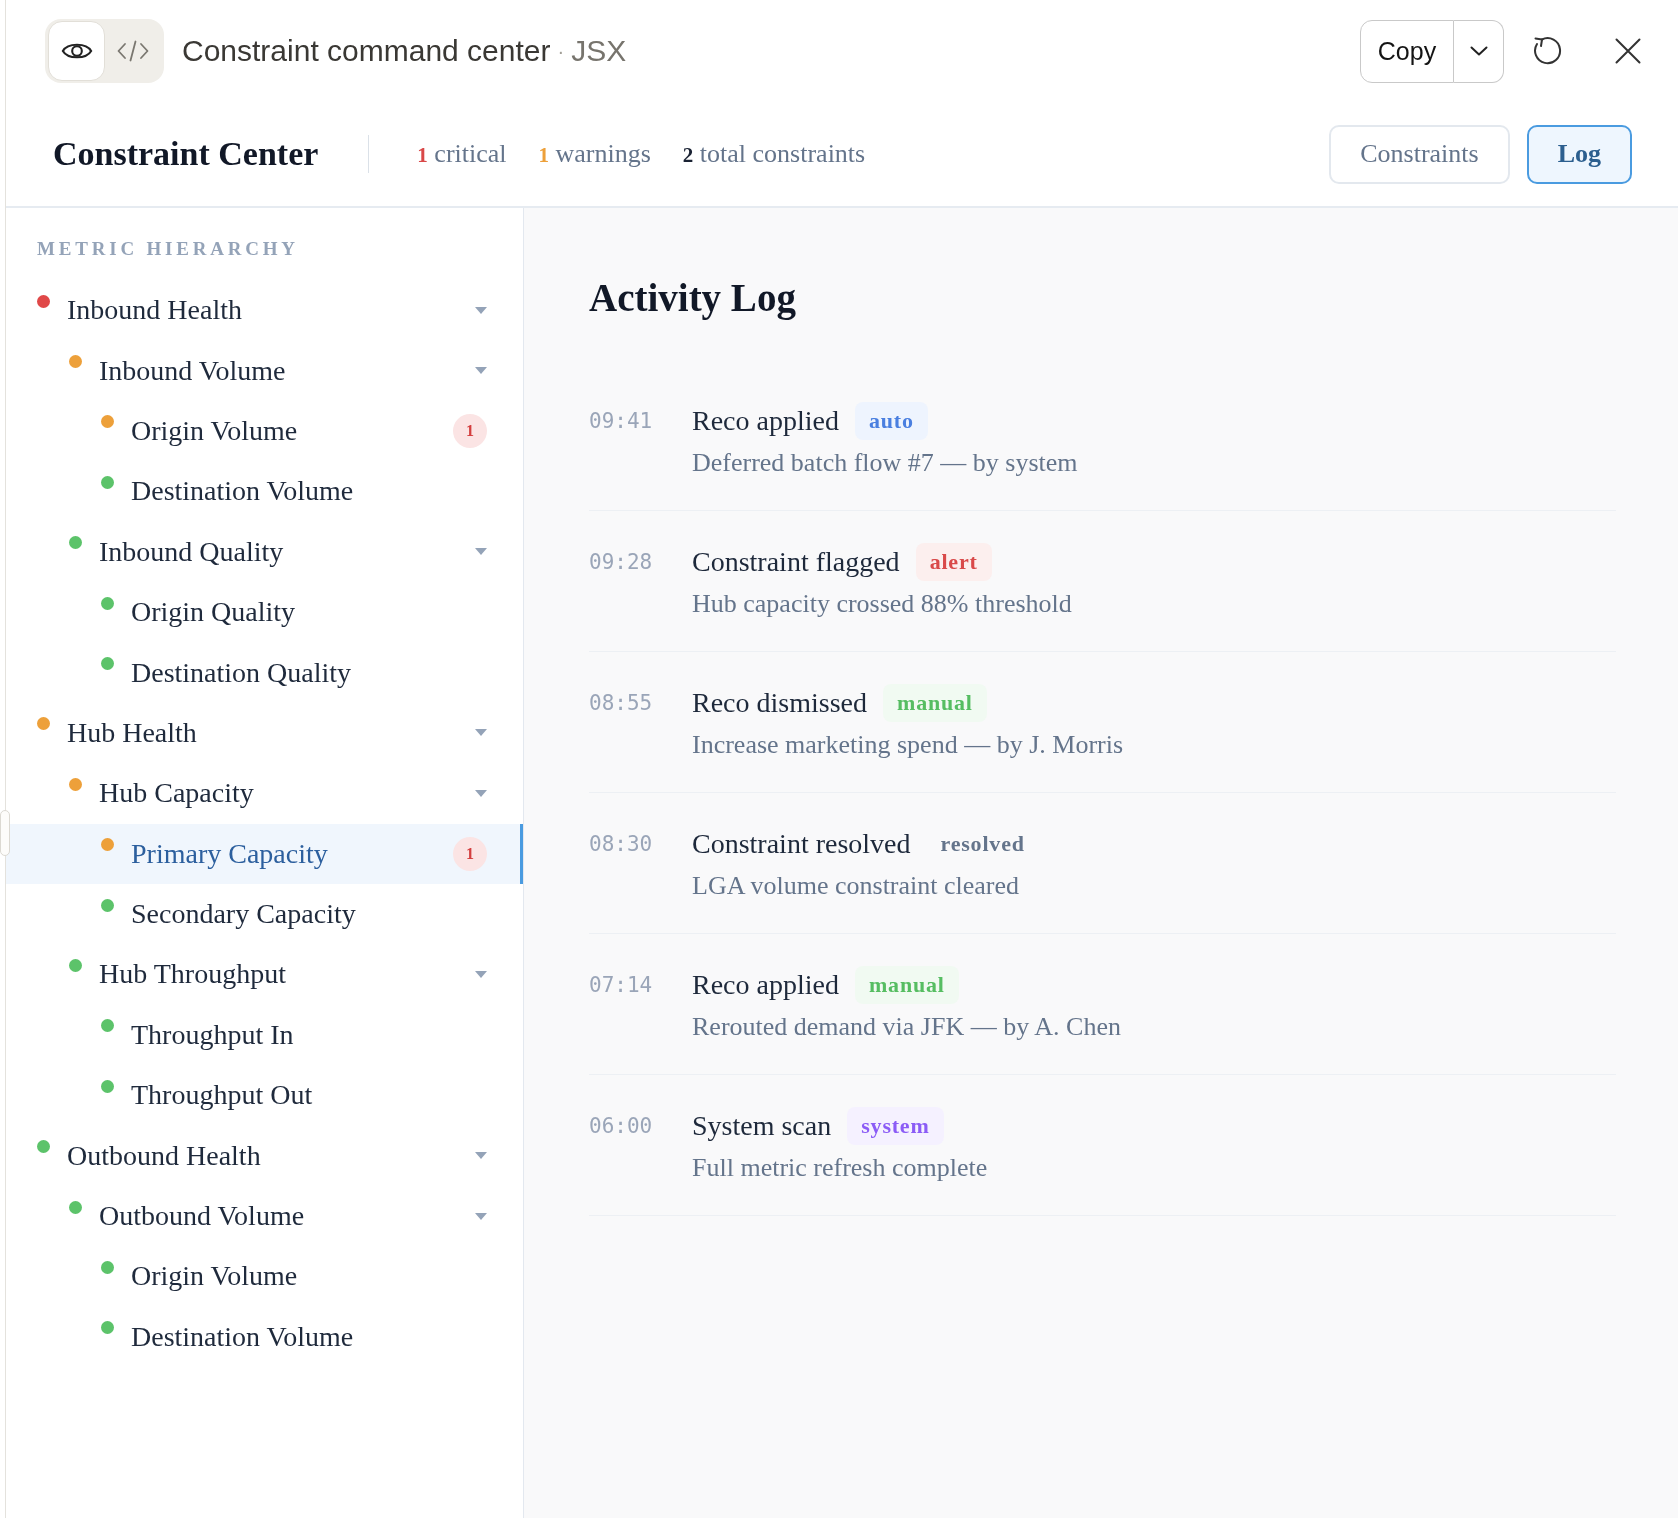 Image resolution: width=1678 pixels, height=1518 pixels. Describe the element at coordinates (1579, 154) in the screenshot. I see `view-tab: Log` at that location.